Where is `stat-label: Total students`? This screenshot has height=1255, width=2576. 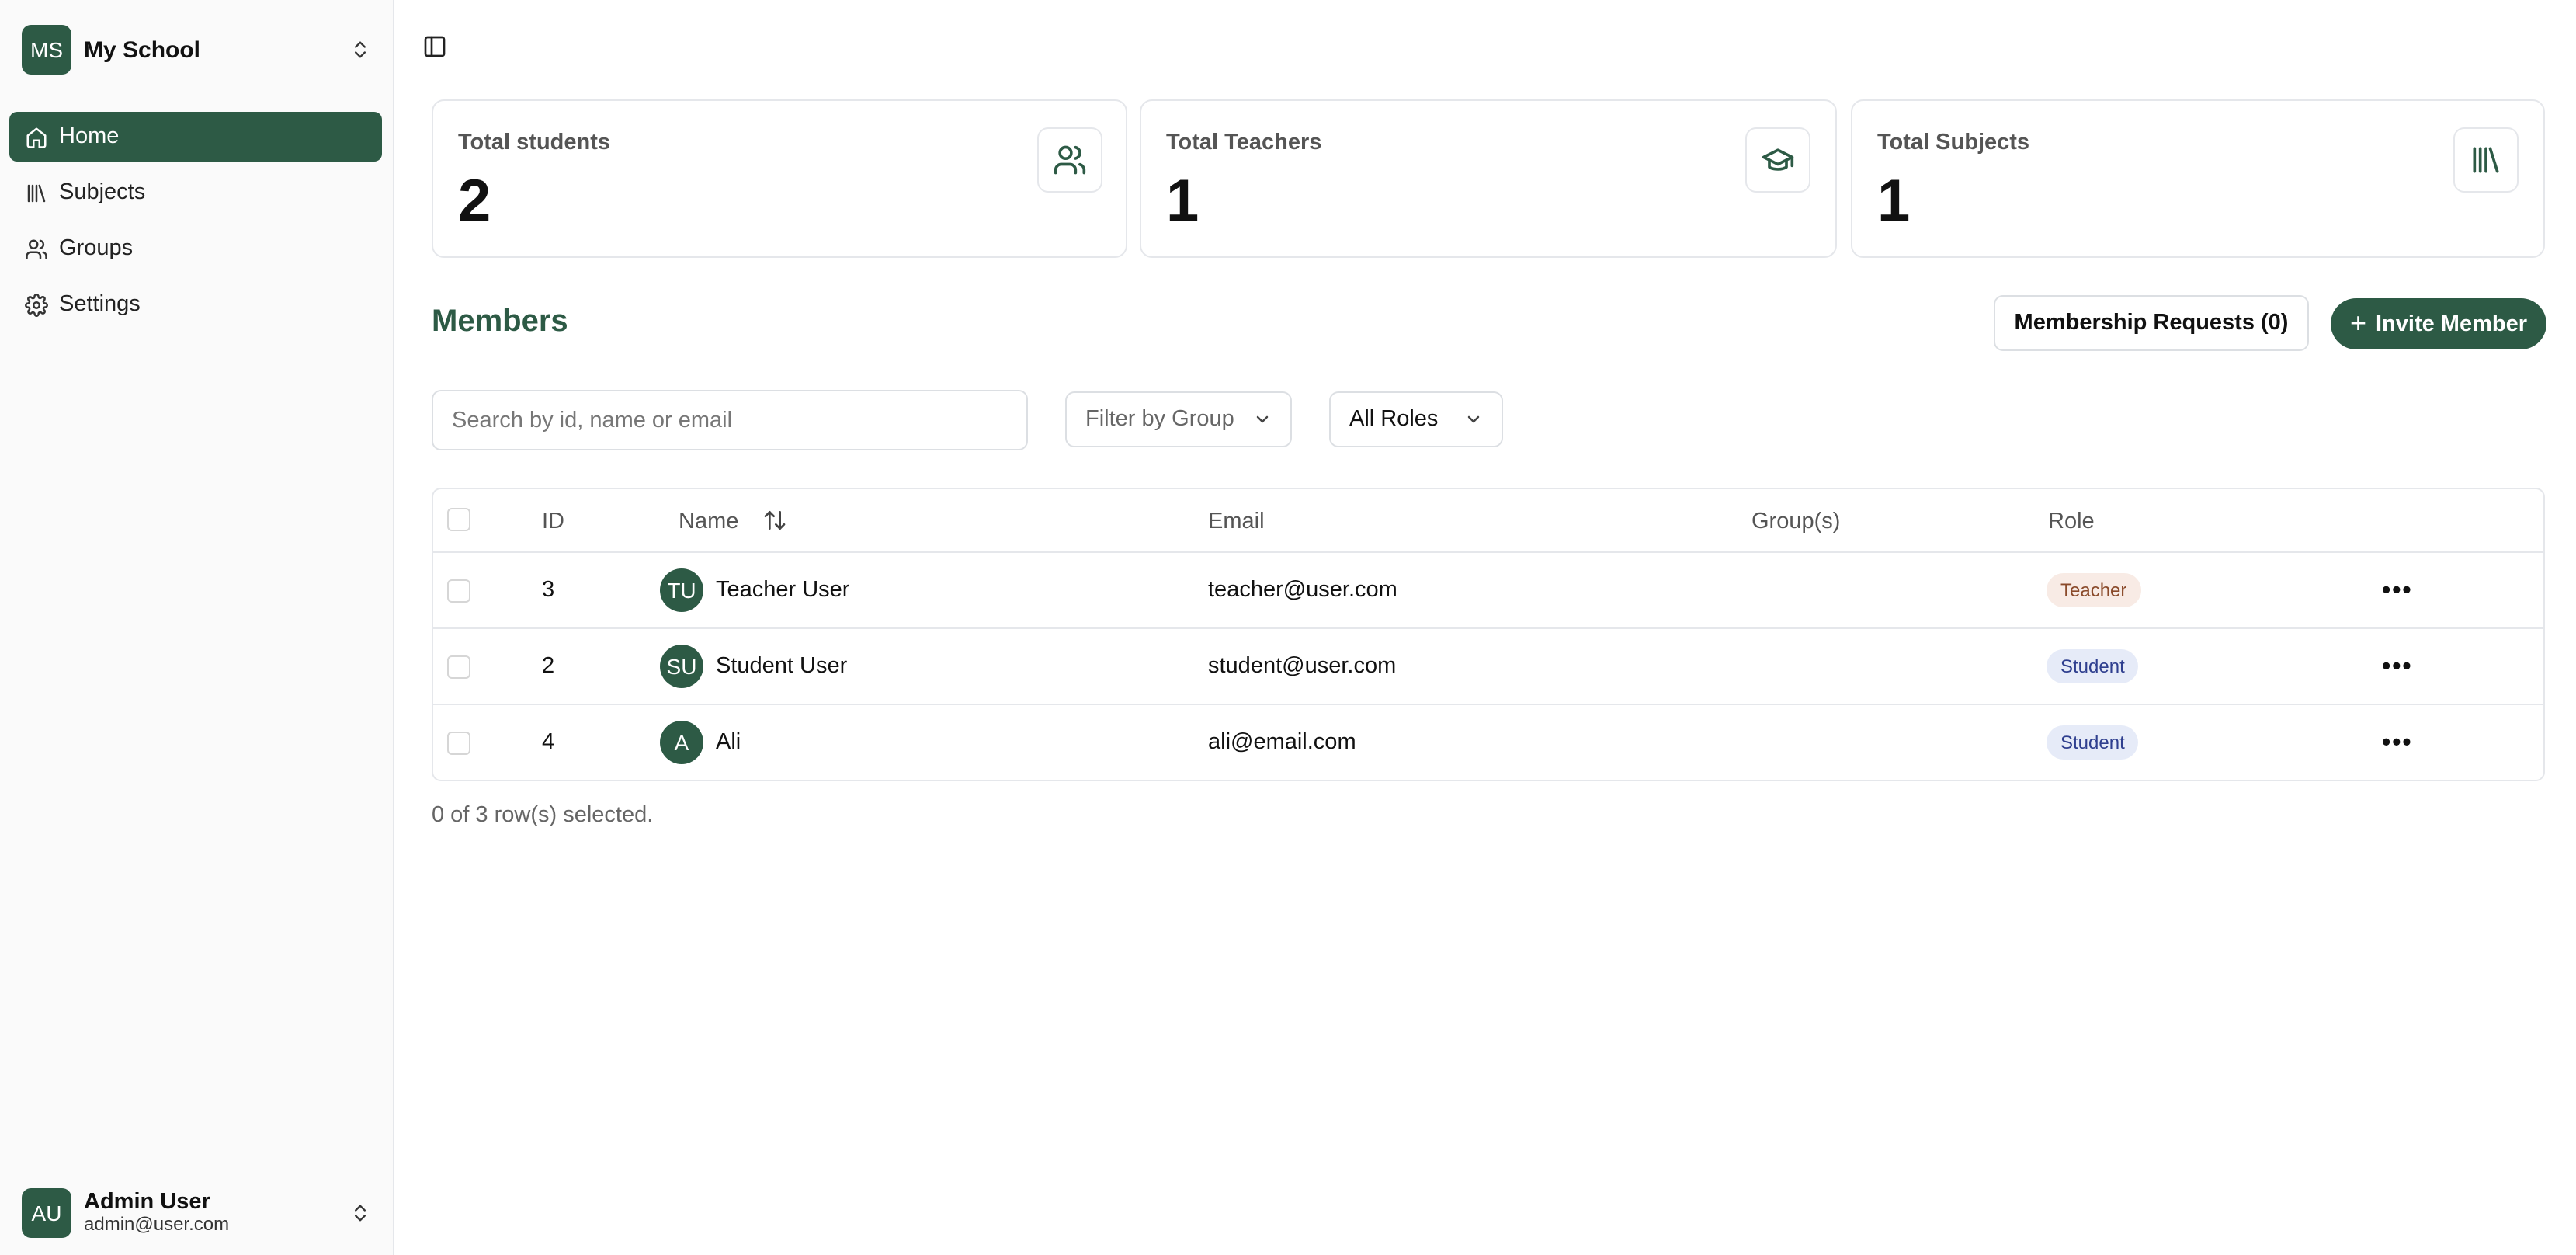 stat-label: Total students is located at coordinates (534, 142).